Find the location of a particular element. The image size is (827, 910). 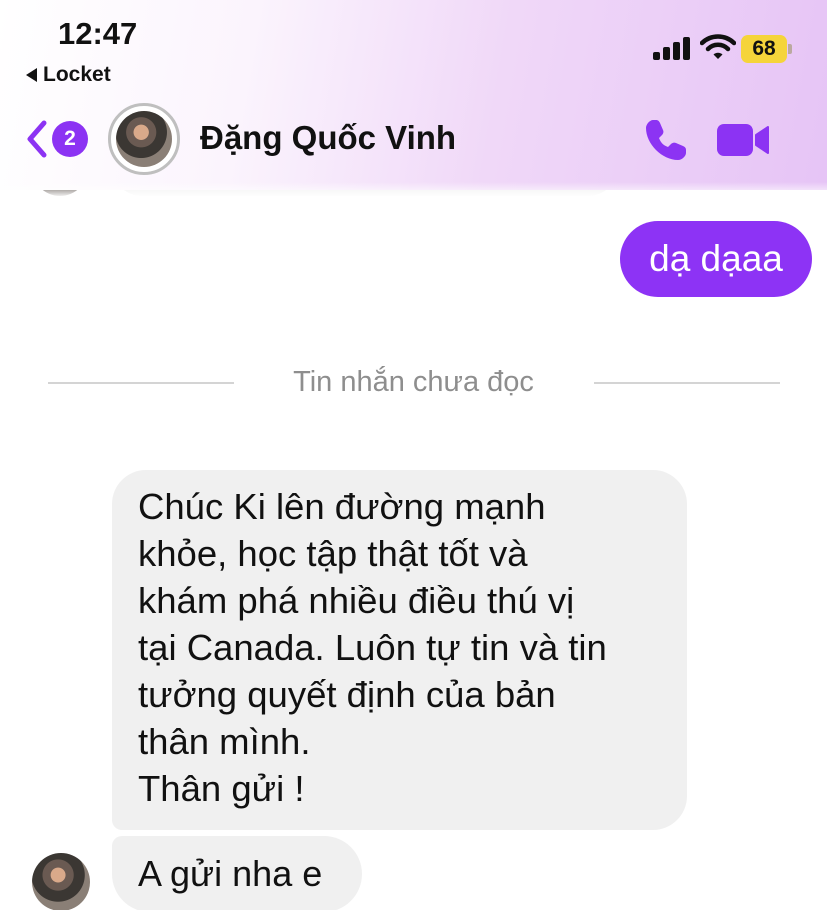

unread-count-badge: 2 is located at coordinates (70, 139).